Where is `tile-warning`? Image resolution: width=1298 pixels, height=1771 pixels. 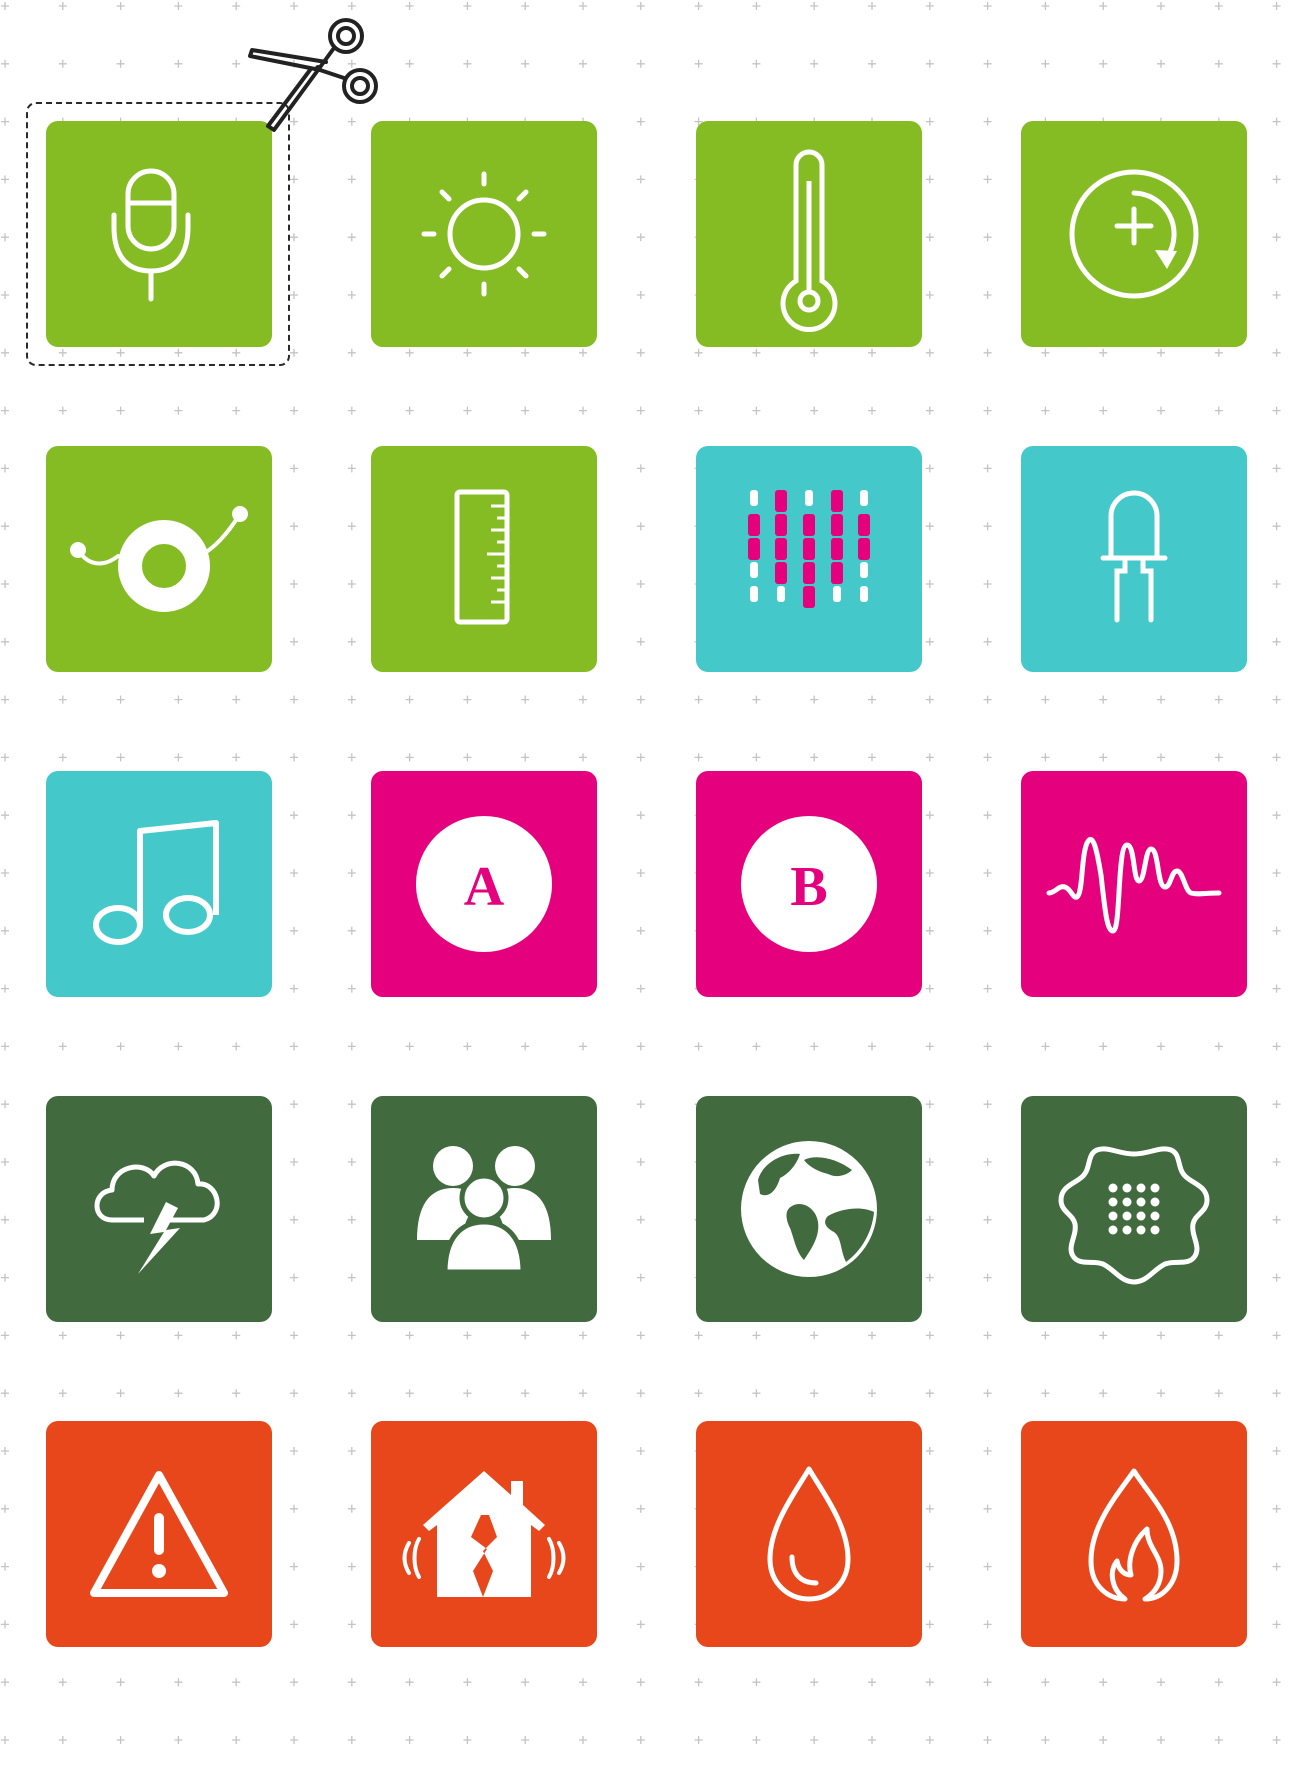 tile-warning is located at coordinates (159, 1534).